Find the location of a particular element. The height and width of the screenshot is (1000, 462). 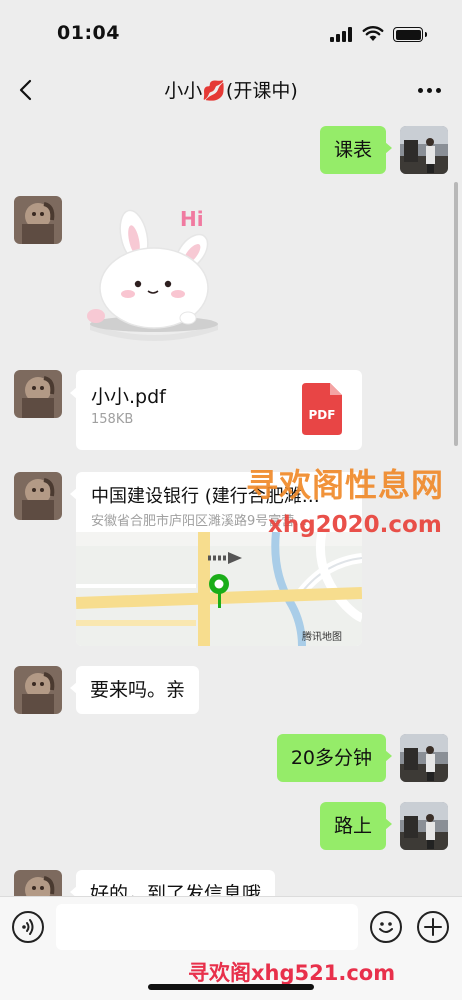

more-options-icon is located at coordinates (430, 90).